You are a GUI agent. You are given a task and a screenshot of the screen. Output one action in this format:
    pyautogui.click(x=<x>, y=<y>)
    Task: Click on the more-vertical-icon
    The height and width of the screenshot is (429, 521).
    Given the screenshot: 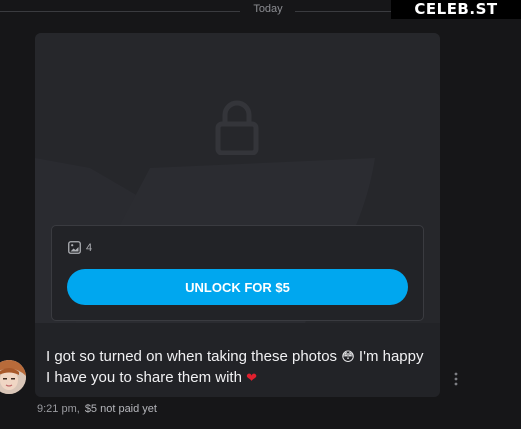 What is the action you would take?
    pyautogui.click(x=456, y=379)
    